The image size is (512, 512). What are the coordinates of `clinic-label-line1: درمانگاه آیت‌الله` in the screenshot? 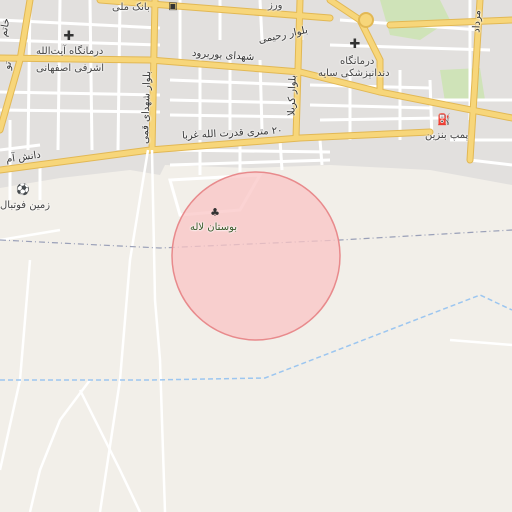 It's located at (70, 51).